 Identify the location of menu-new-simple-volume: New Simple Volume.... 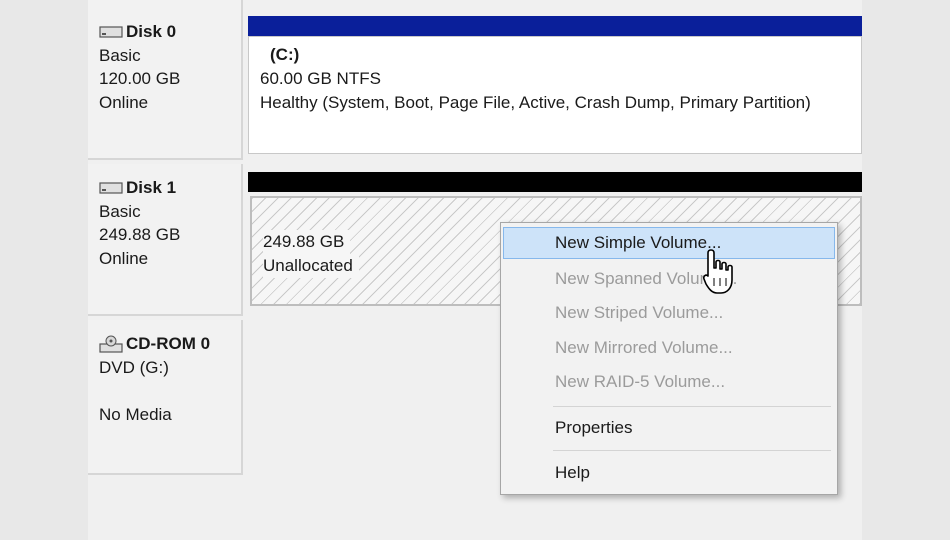
(669, 243).